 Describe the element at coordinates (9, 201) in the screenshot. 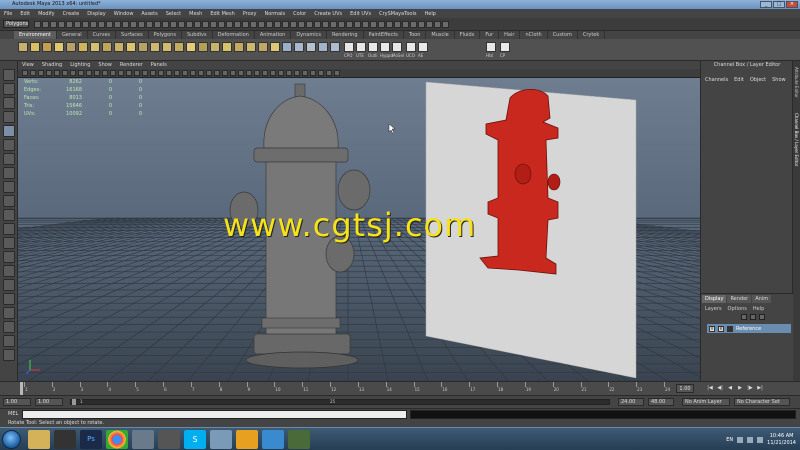

I see `layout-single-icon` at that location.